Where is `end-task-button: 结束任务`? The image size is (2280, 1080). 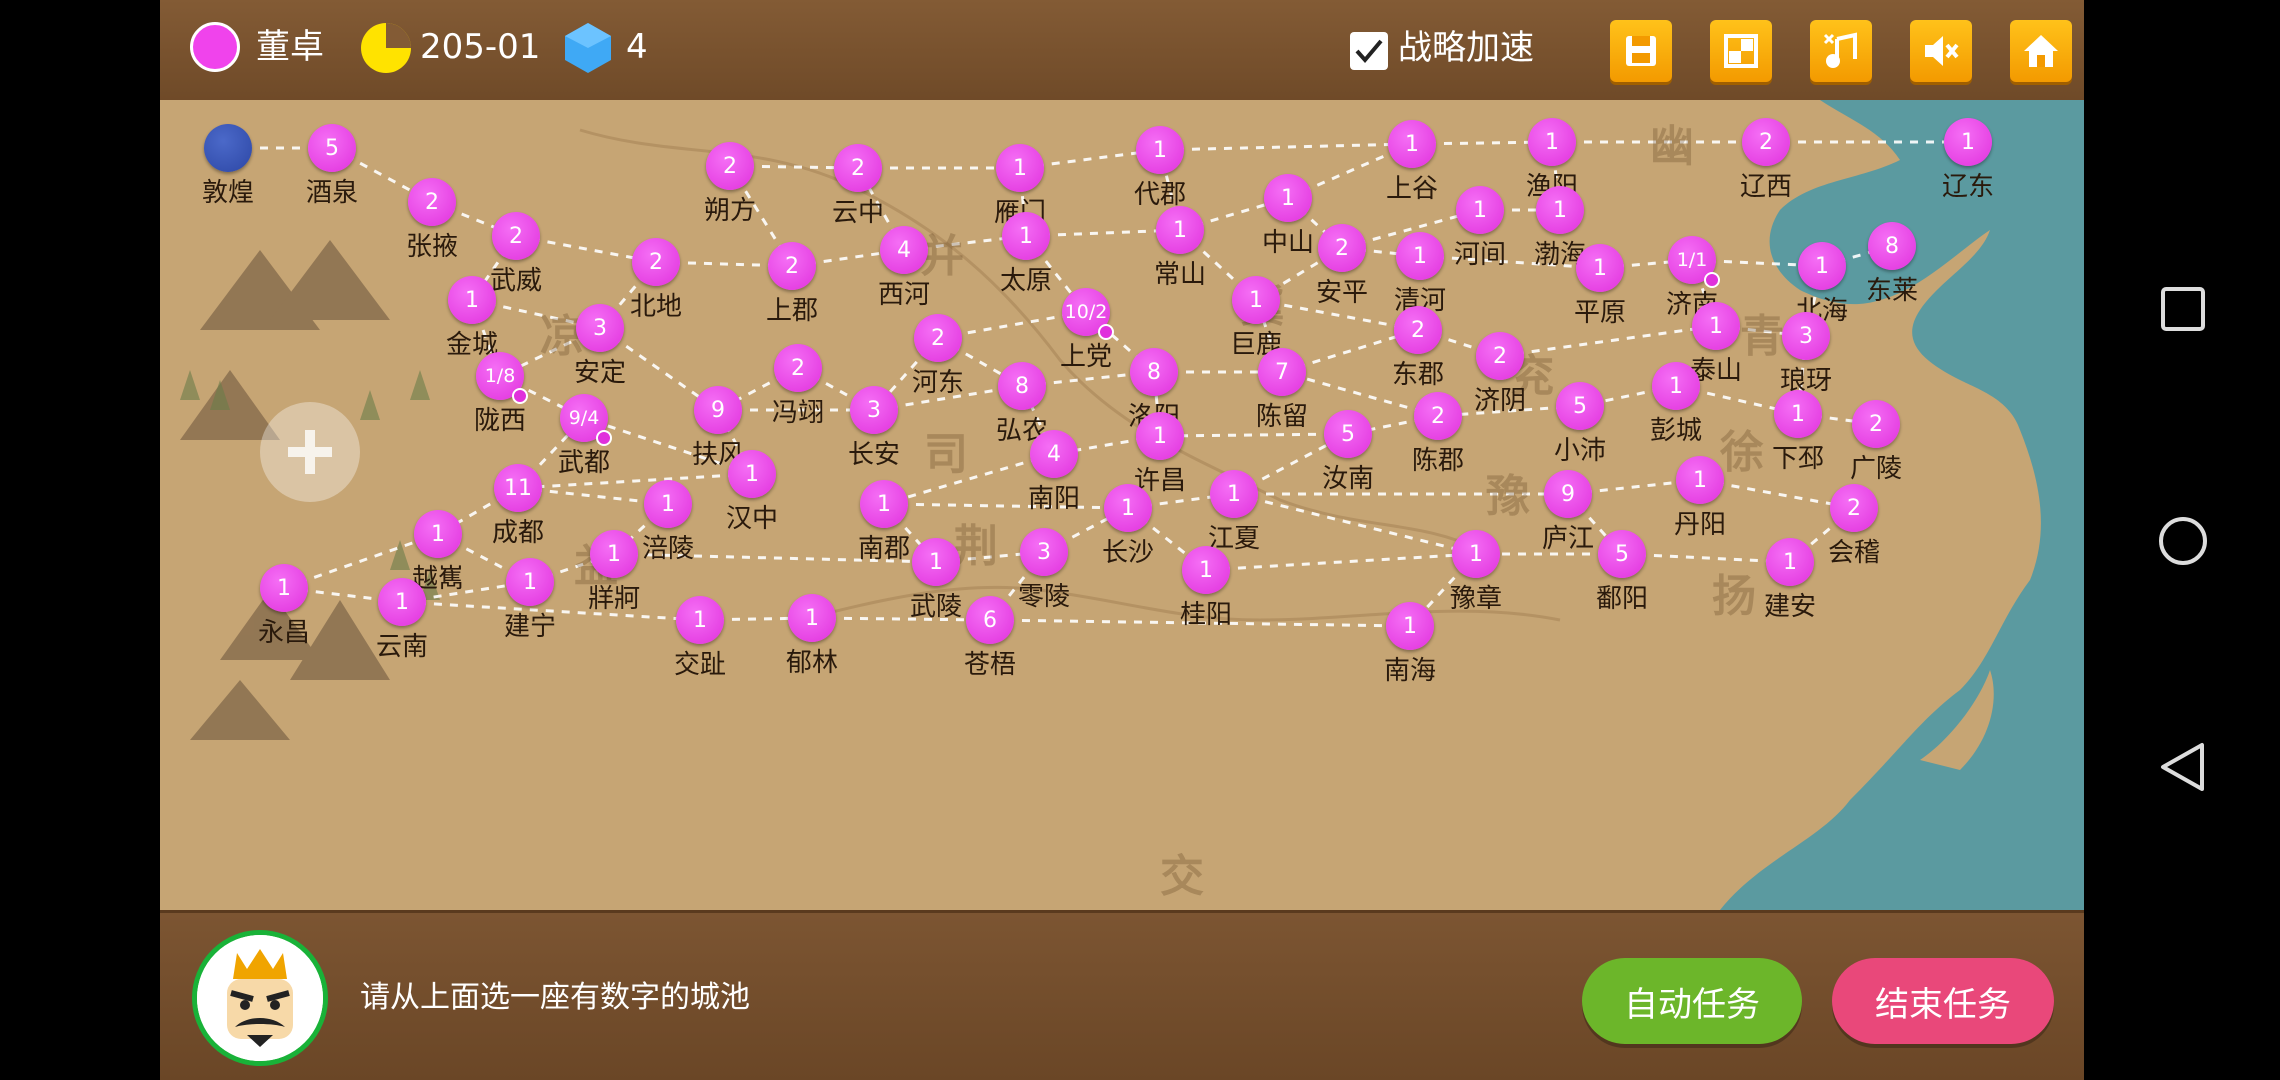
end-task-button: 结束任务 is located at coordinates (1943, 1001).